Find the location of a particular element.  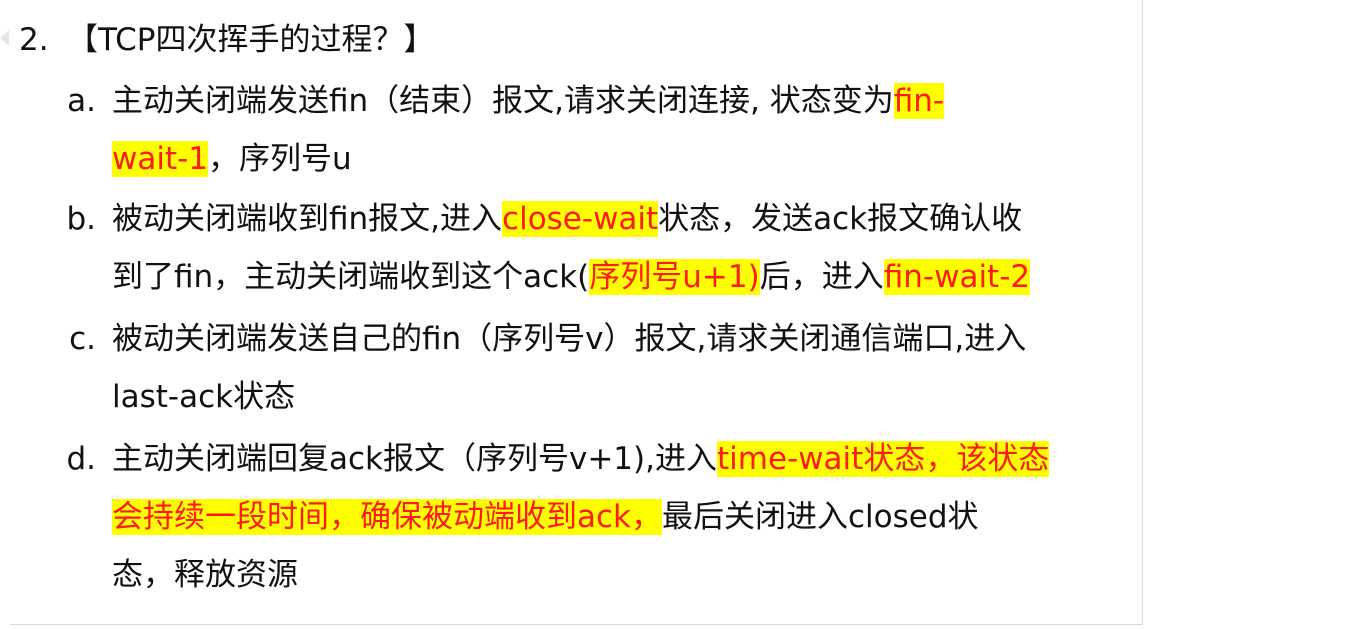

item-text: last-ack状态 is located at coordinates (204, 397).